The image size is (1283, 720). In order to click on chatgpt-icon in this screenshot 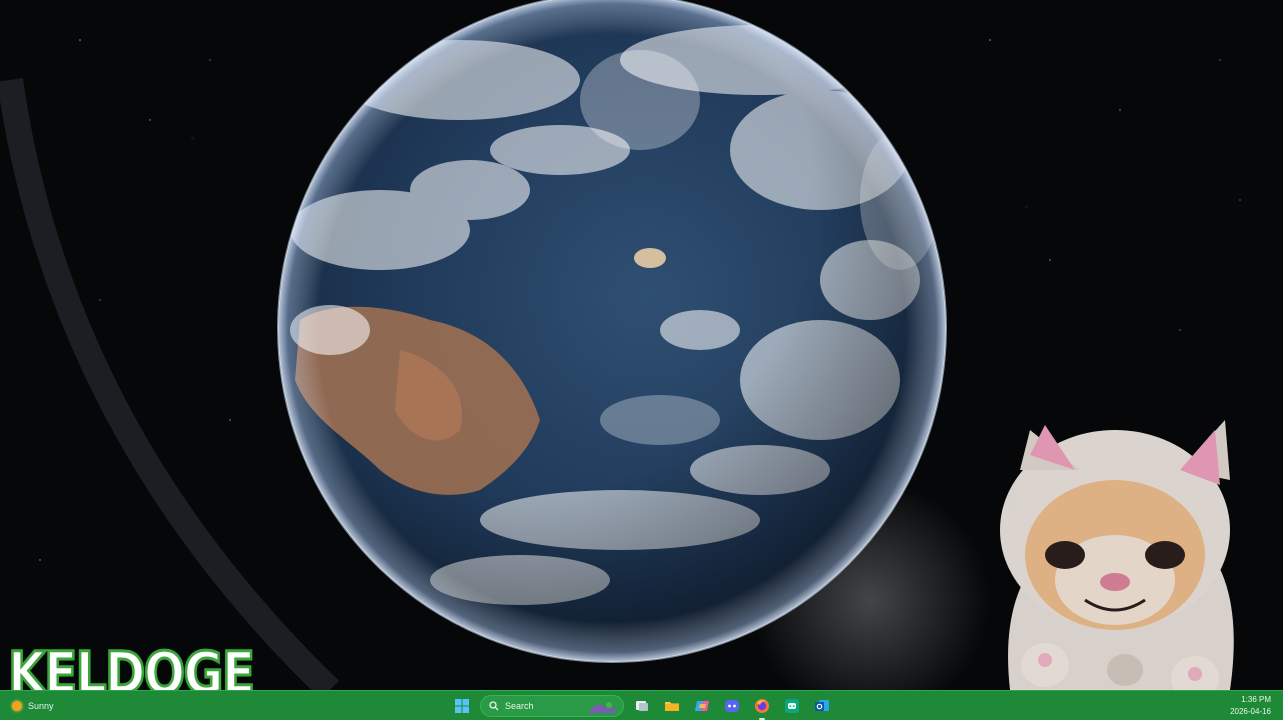, I will do `click(792, 706)`.